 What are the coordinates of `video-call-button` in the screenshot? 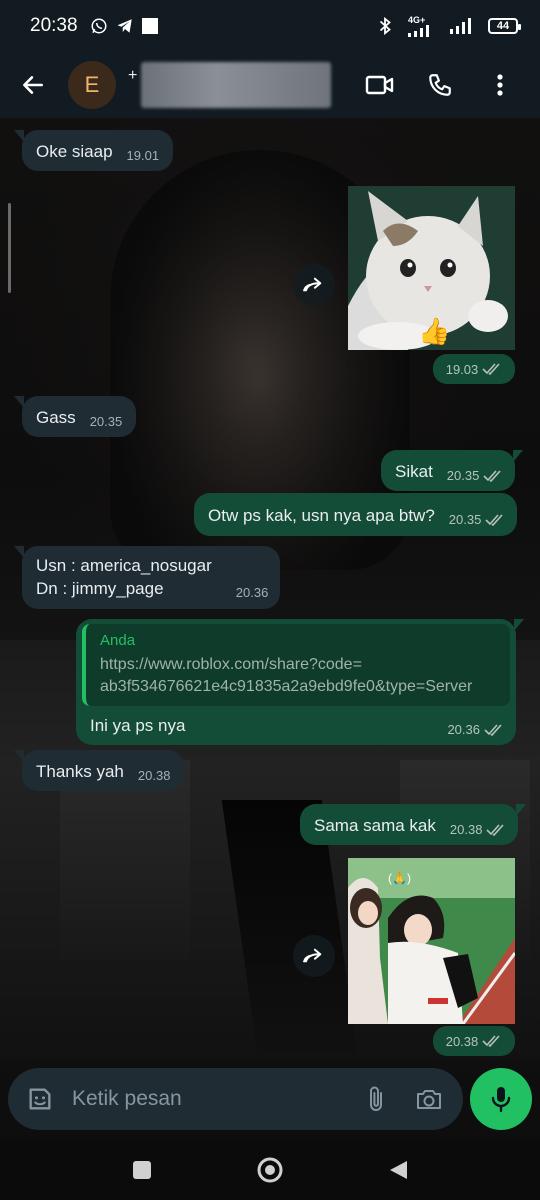 It's located at (380, 85).